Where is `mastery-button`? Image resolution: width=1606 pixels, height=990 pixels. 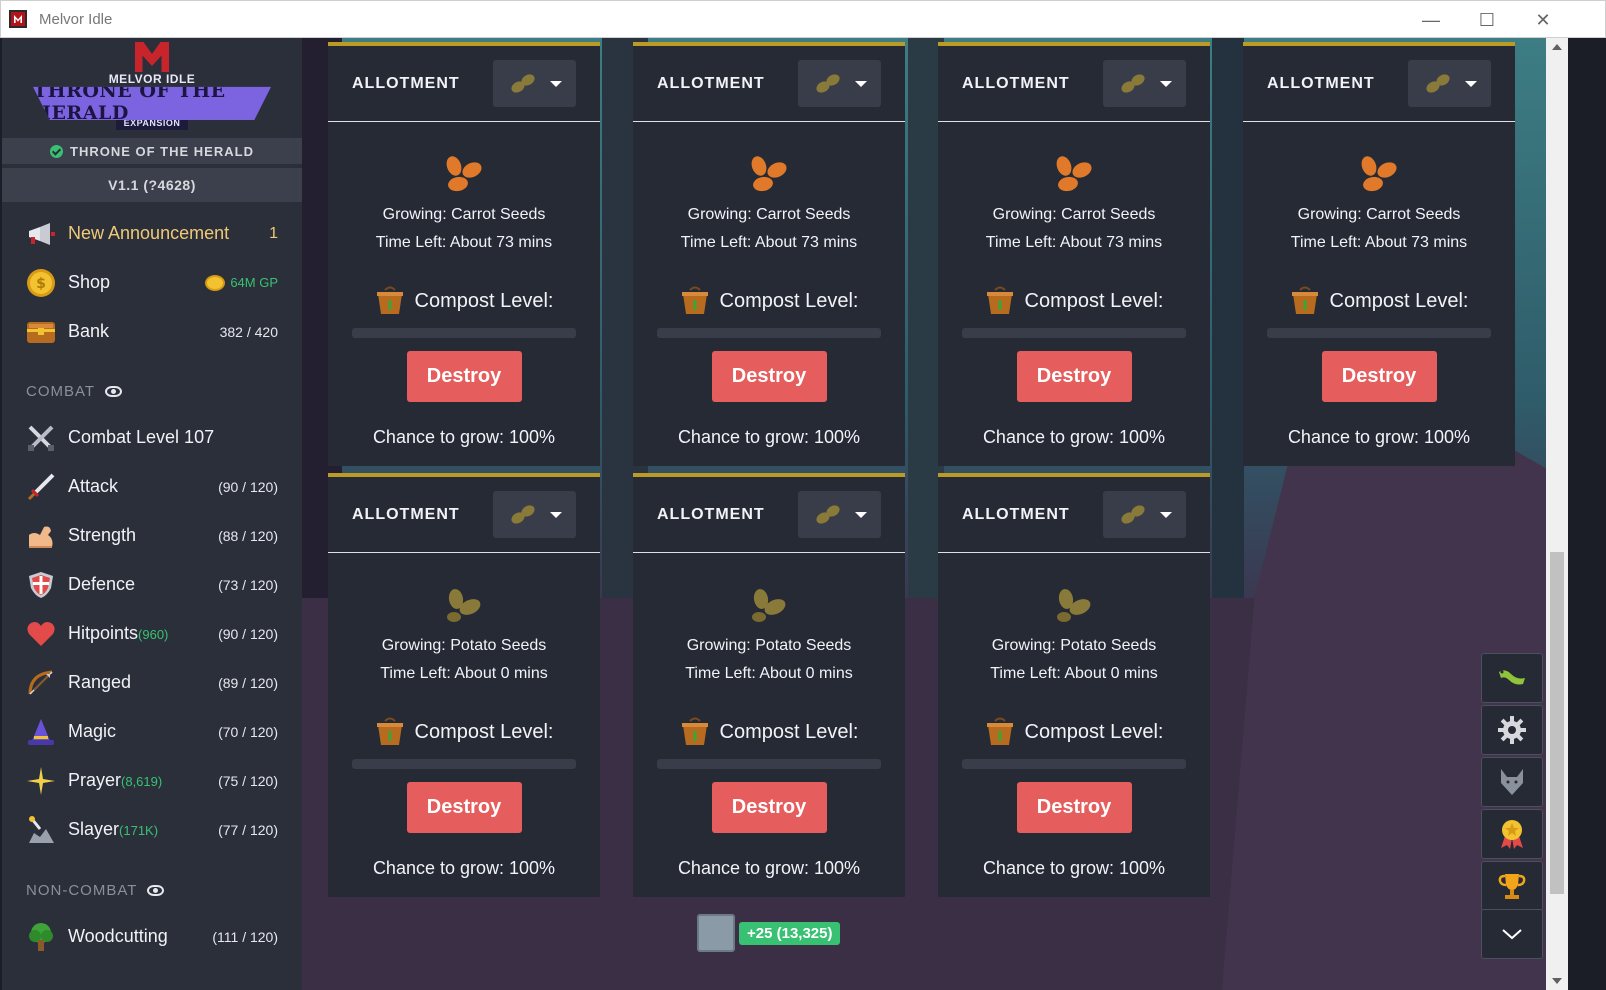
mastery-button is located at coordinates (1512, 834).